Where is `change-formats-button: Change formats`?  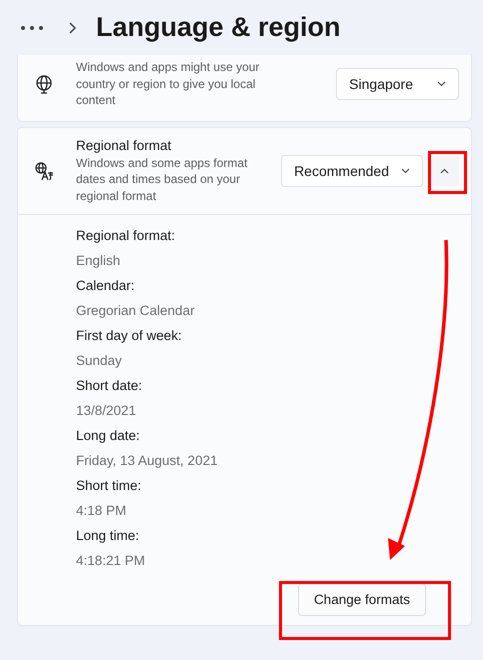
change-formats-button: Change formats is located at coordinates (362, 599).